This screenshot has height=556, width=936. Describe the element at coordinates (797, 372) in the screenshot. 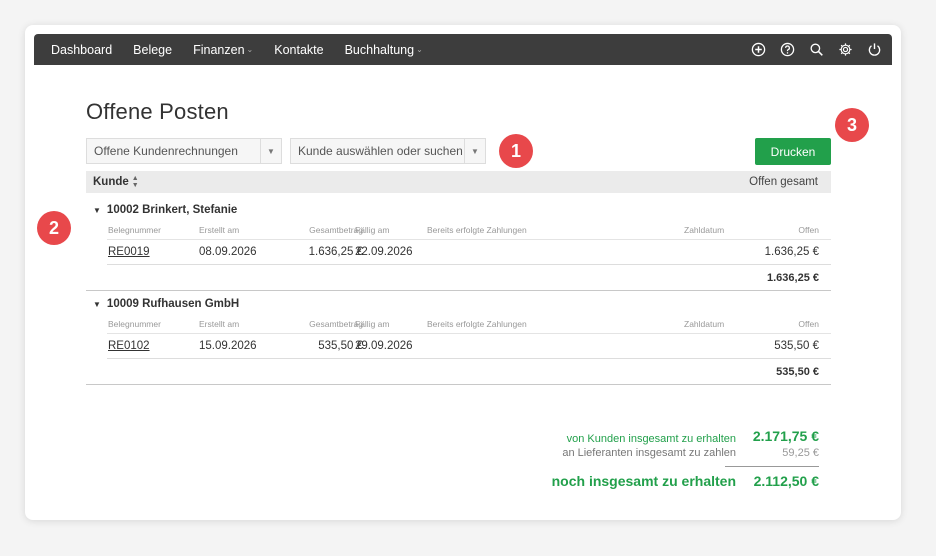

I see `group-sum: 535,50 €` at that location.